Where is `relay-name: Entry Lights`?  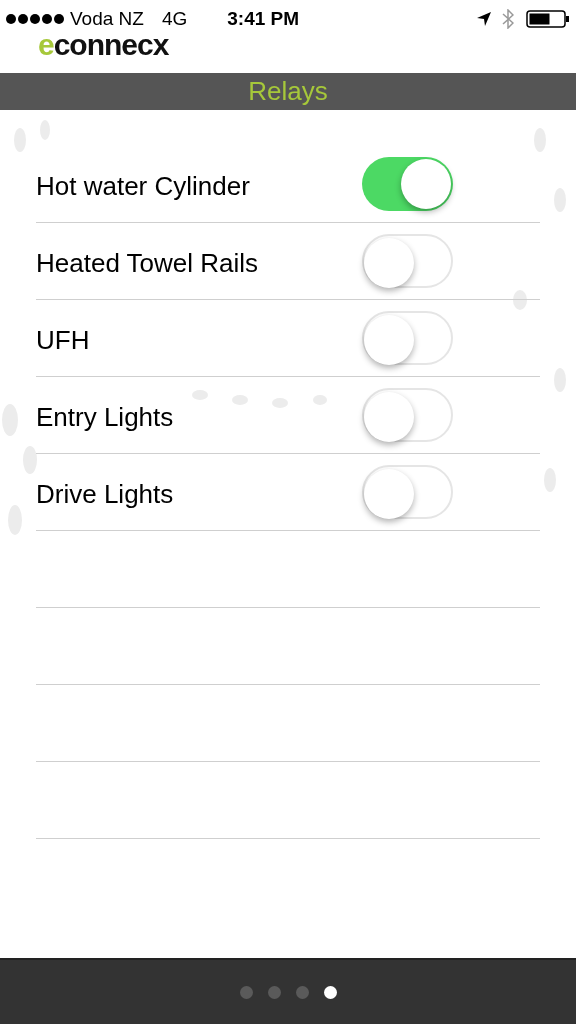
relay-name: Entry Lights is located at coordinates (105, 417).